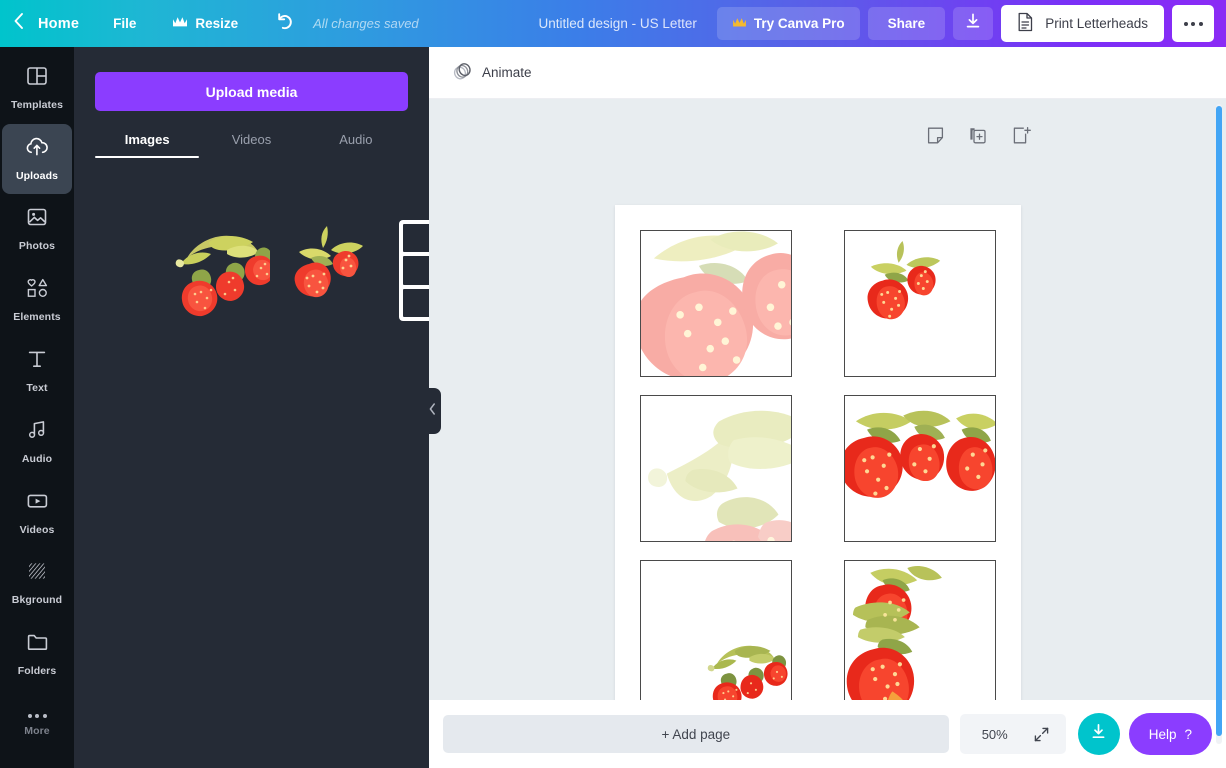 The image size is (1226, 768). I want to click on video-icon, so click(37, 503).